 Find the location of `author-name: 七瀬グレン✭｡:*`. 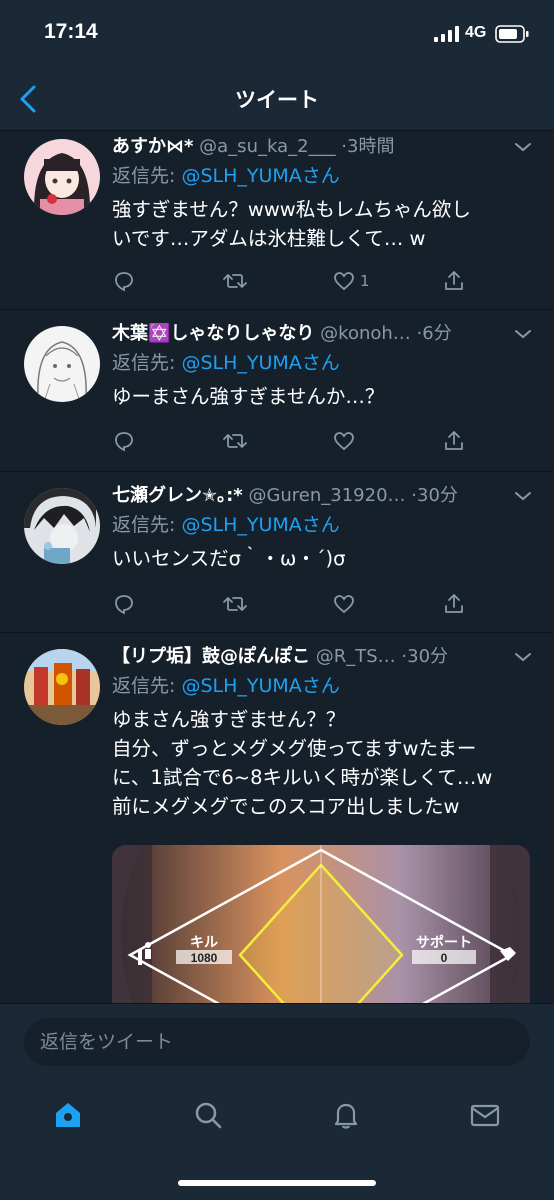

author-name: 七瀬グレン✭｡:* is located at coordinates (177, 495).